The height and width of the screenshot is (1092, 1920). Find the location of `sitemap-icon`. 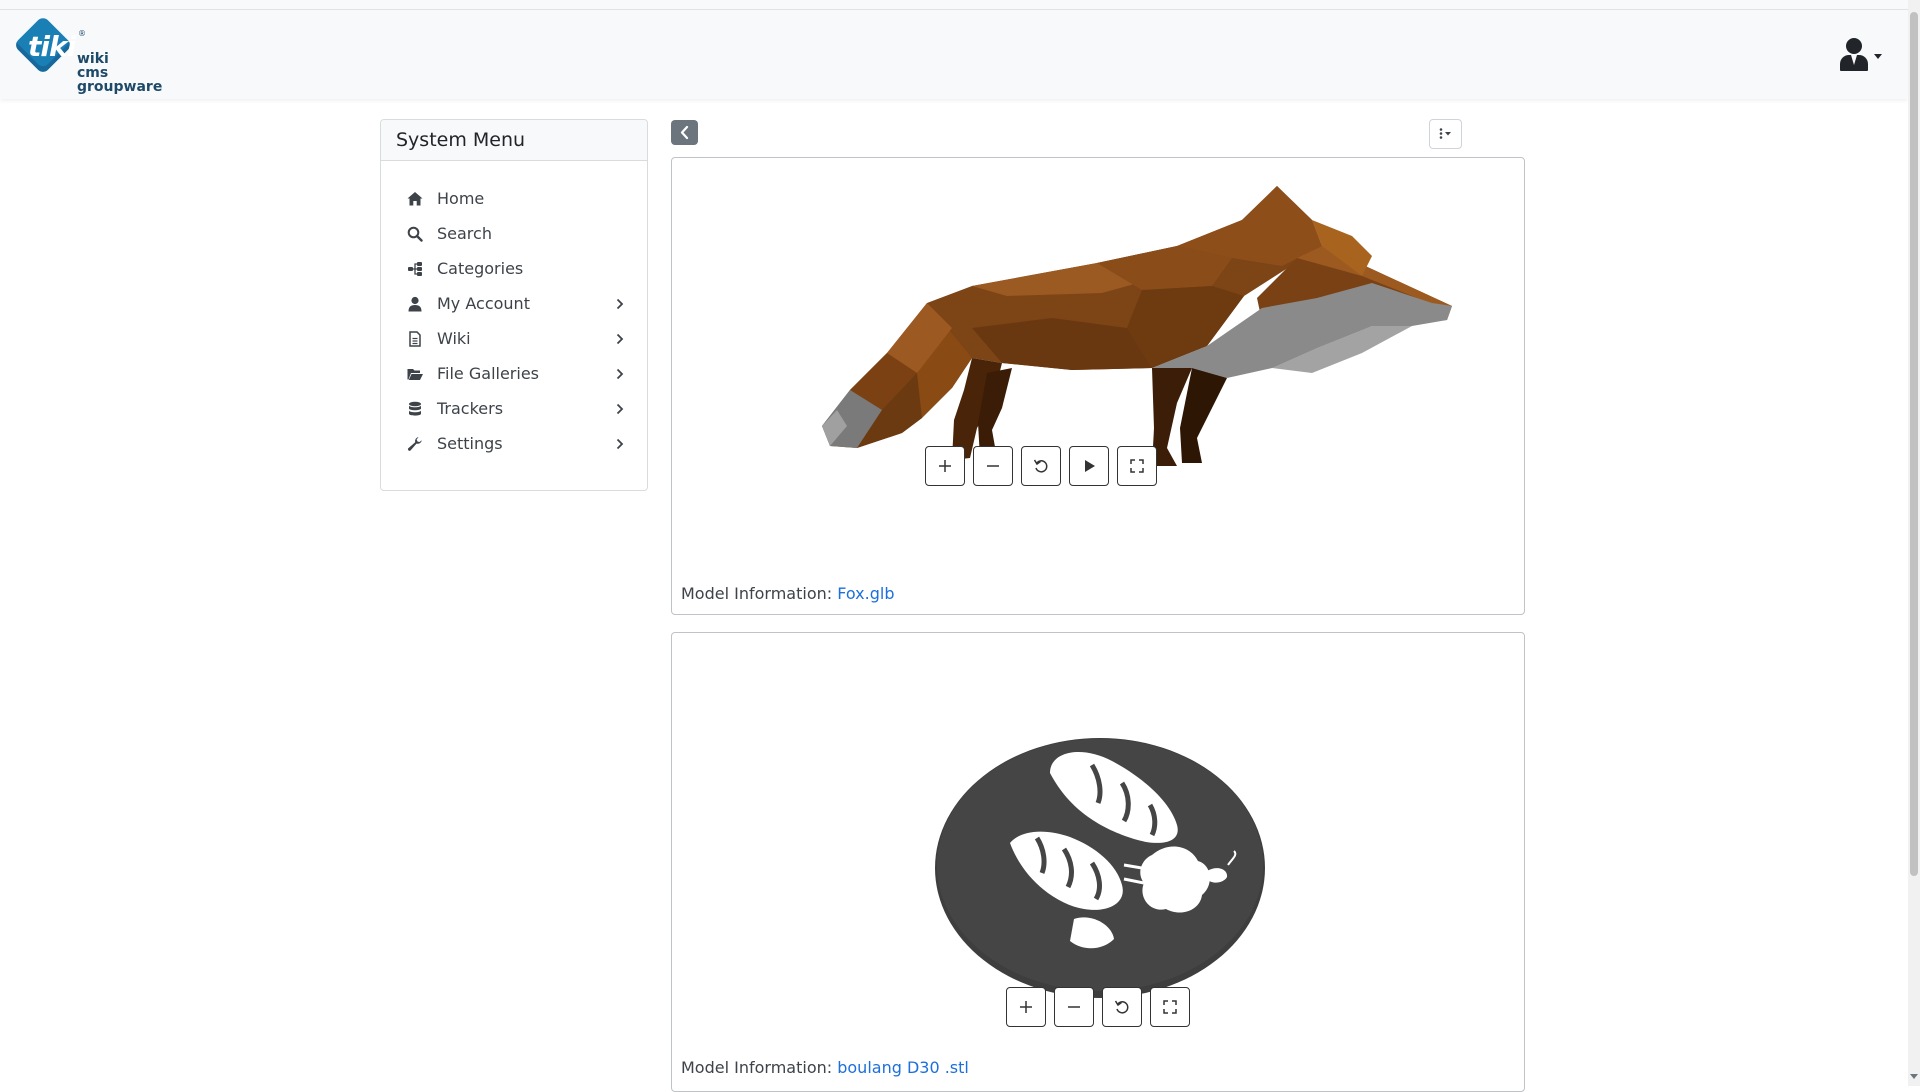

sitemap-icon is located at coordinates (415, 269).